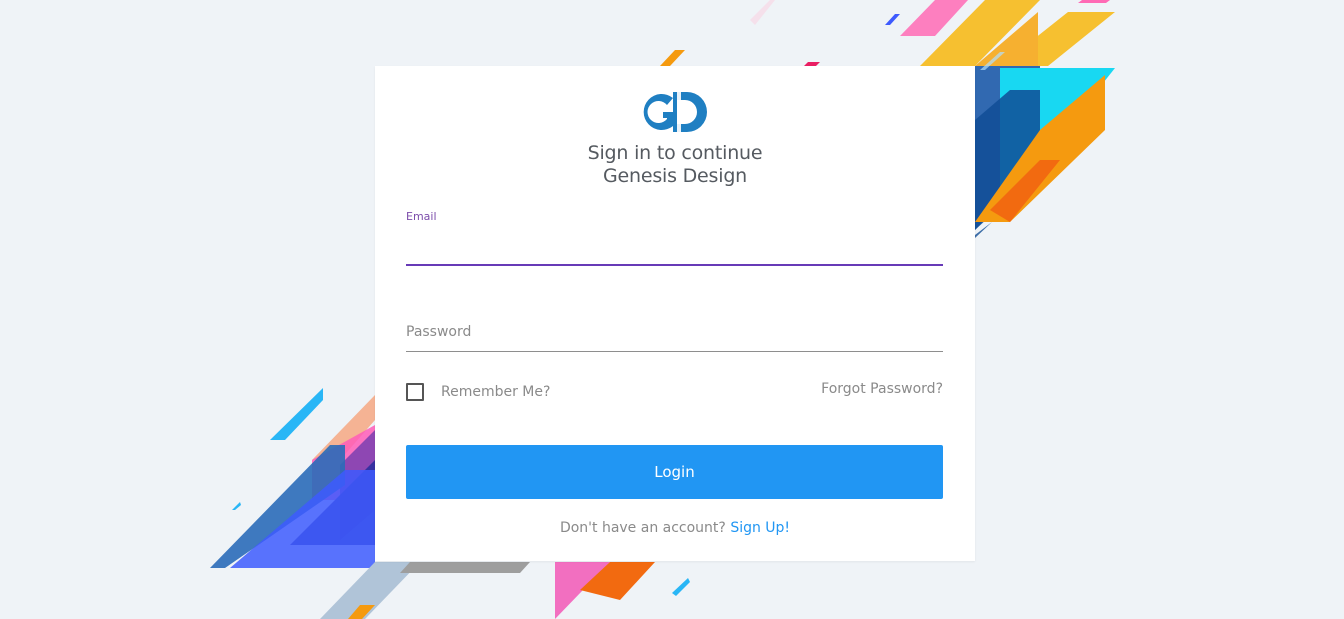  I want to click on password-field, so click(674, 332).